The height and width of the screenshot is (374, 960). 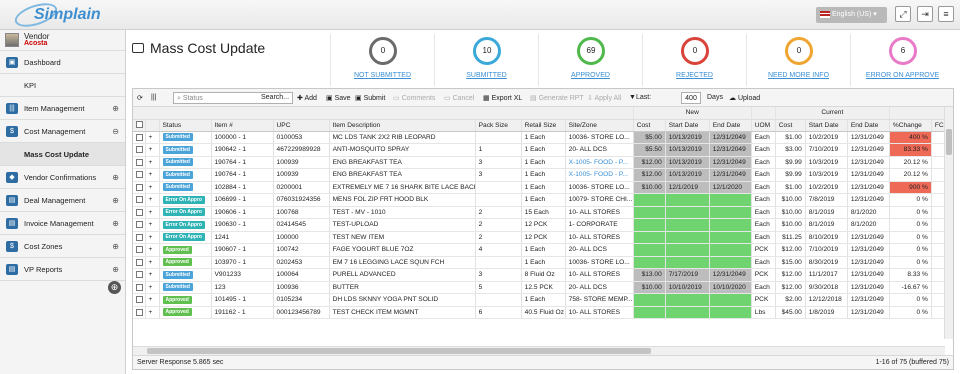 What do you see at coordinates (798, 75) in the screenshot?
I see `stat-label: NEED MORE INFO` at bounding box center [798, 75].